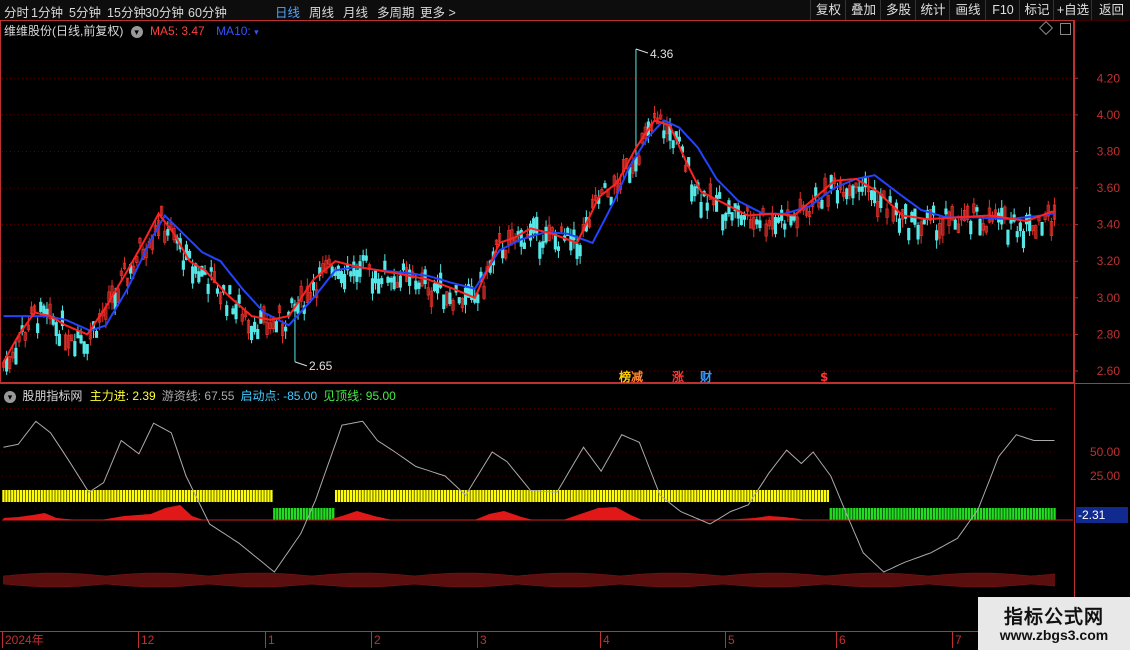 The width and height of the screenshot is (1130, 650). Describe the element at coordinates (1054, 635) in the screenshot. I see `watermark-line2: www.zbgs3.com` at that location.